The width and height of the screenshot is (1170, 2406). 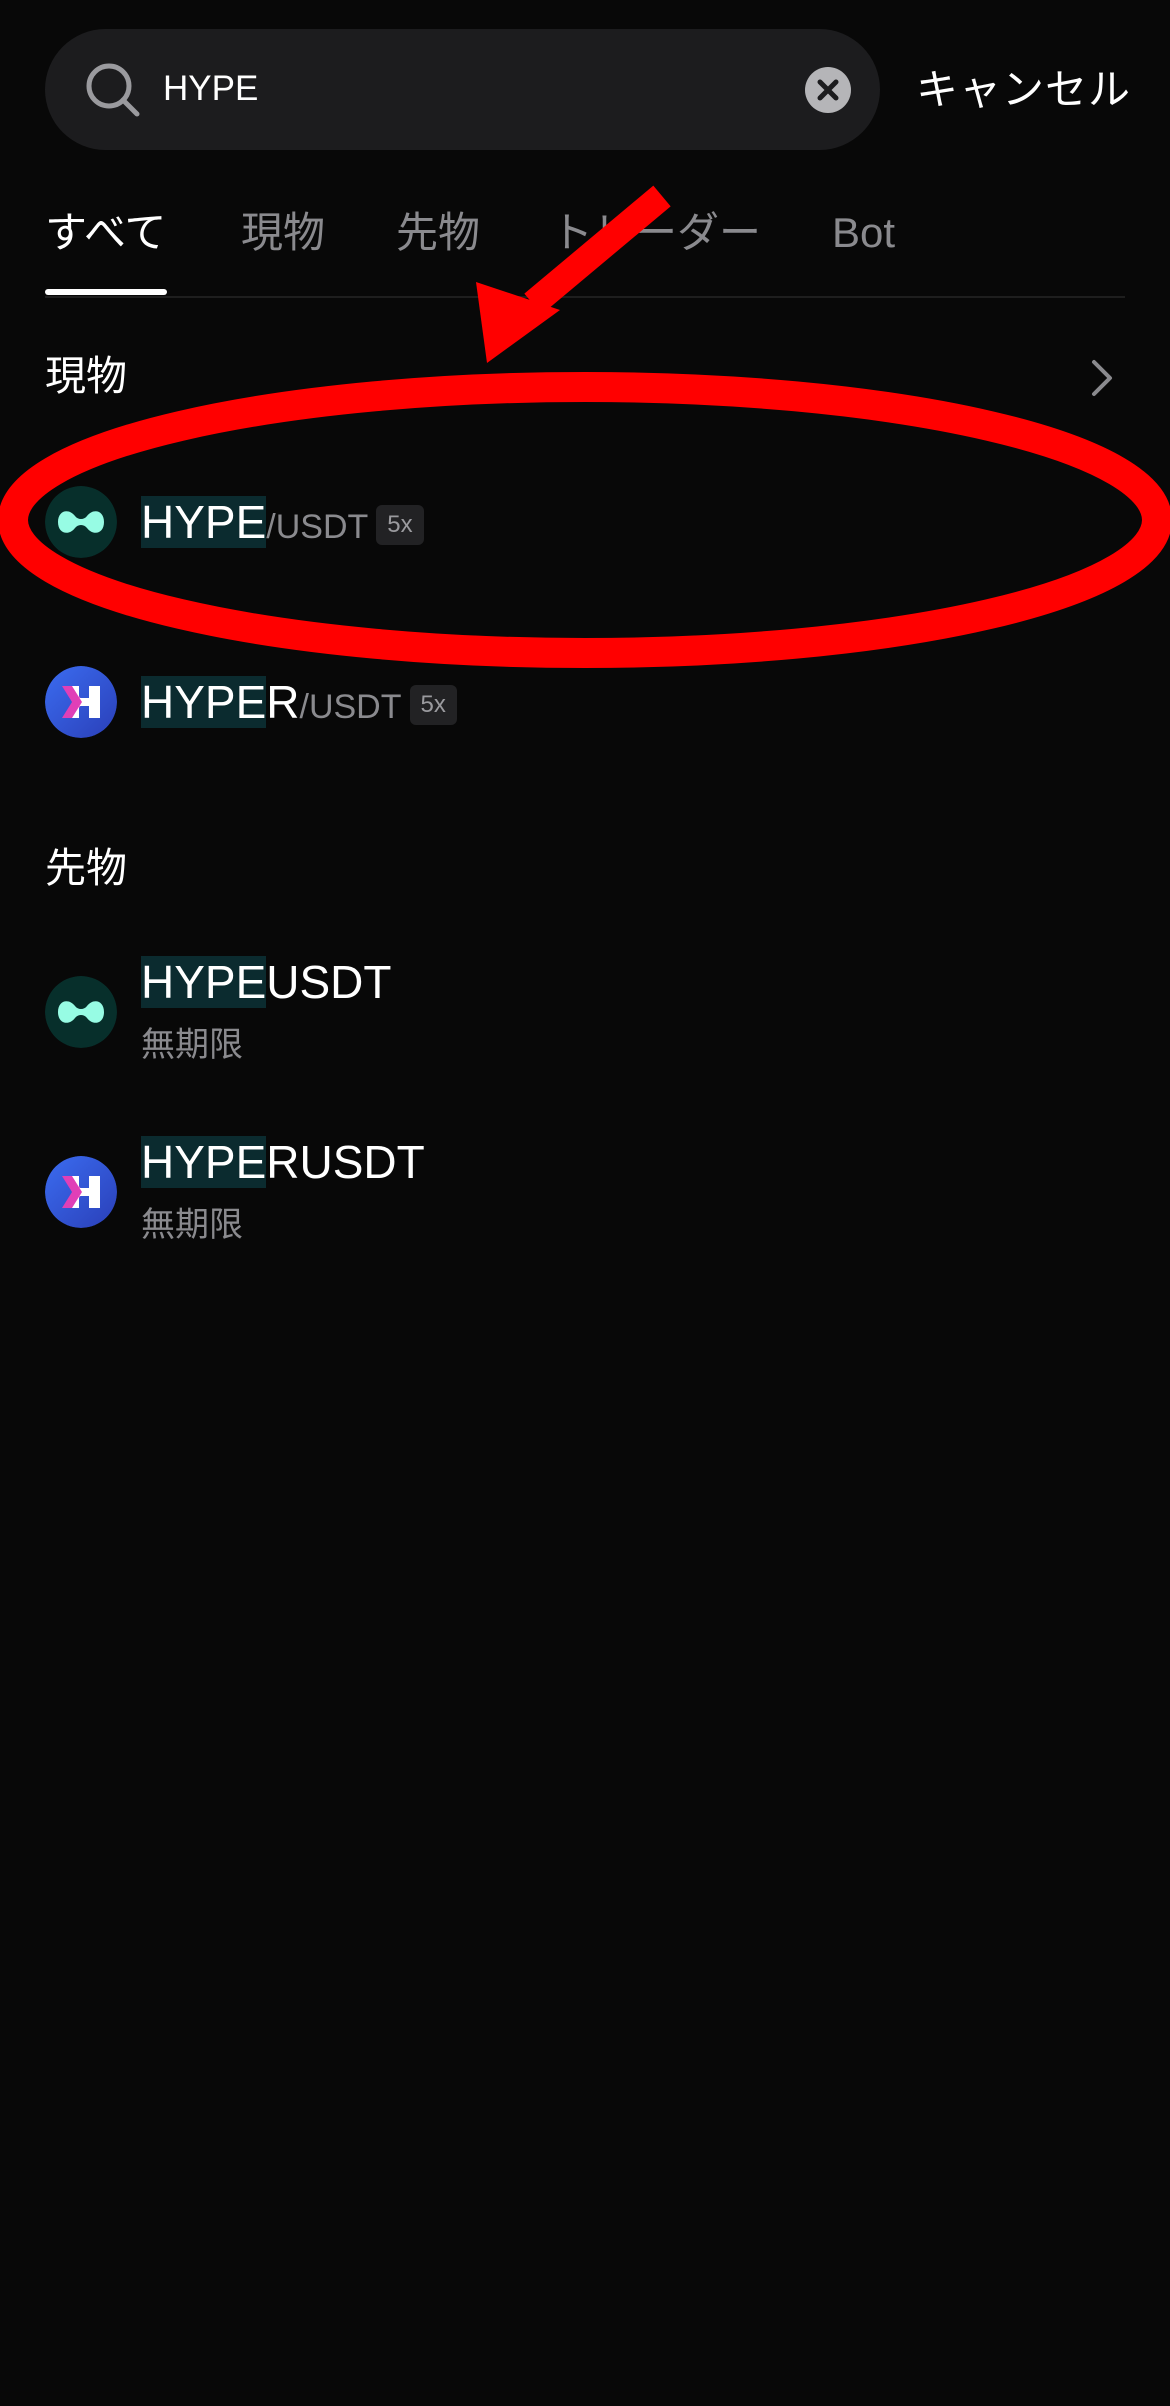 I want to click on tabs-divider, so click(x=585, y=297).